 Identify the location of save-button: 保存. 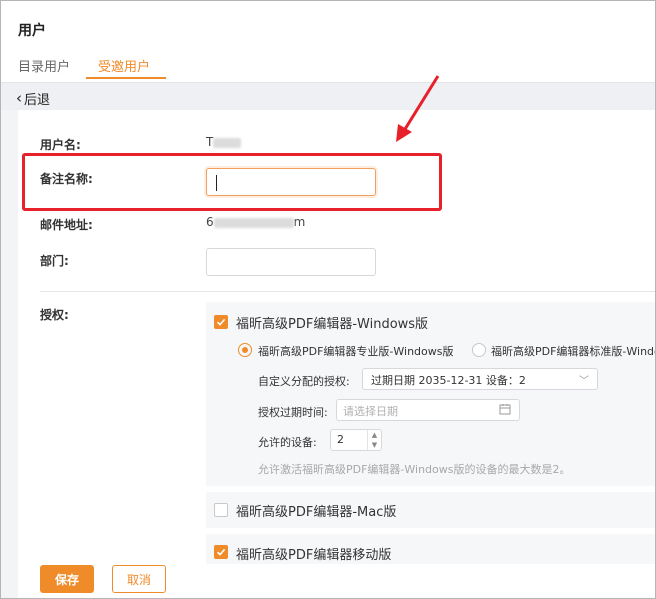
(67, 579).